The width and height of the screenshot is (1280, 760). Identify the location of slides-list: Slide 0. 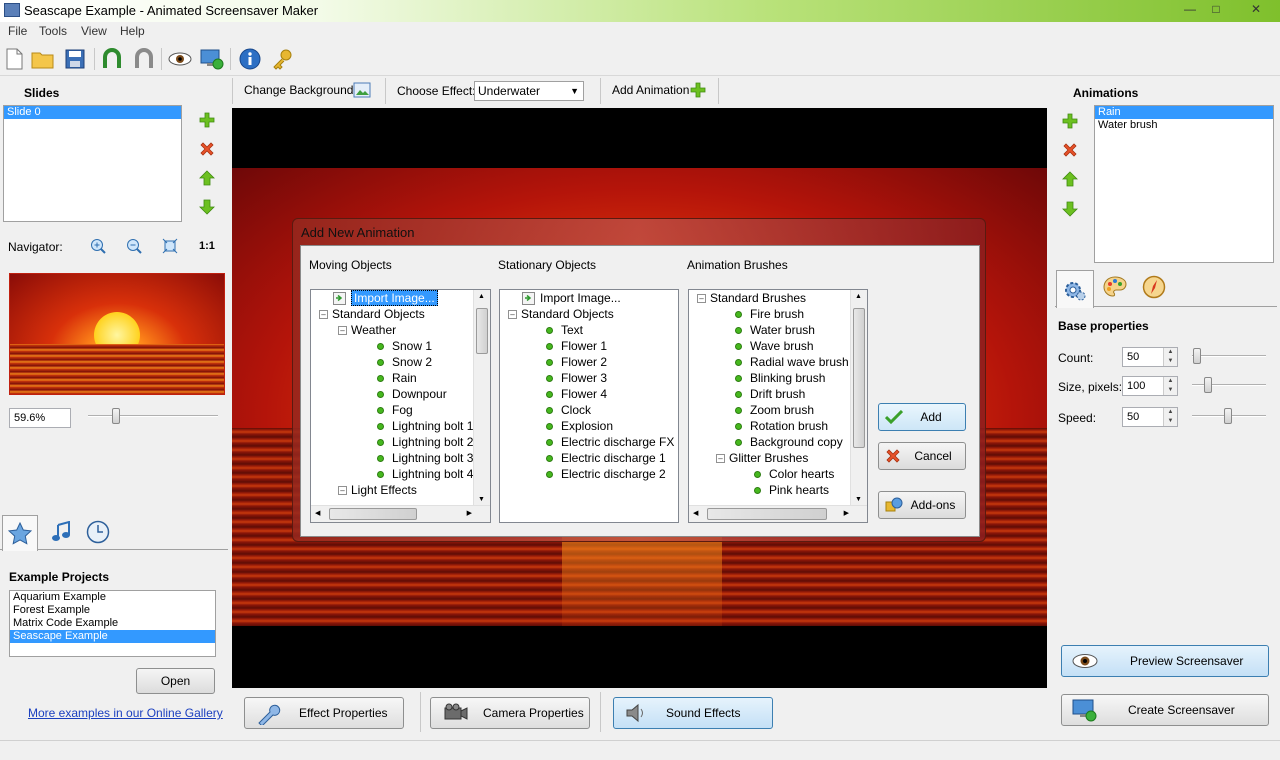
(92, 163).